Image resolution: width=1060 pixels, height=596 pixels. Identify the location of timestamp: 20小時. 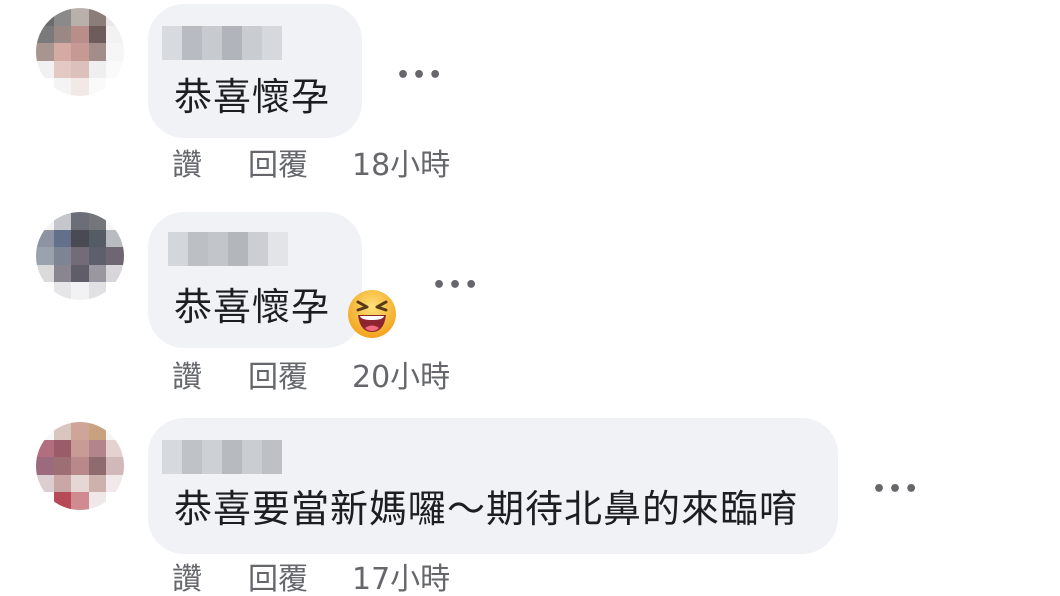
(401, 378).